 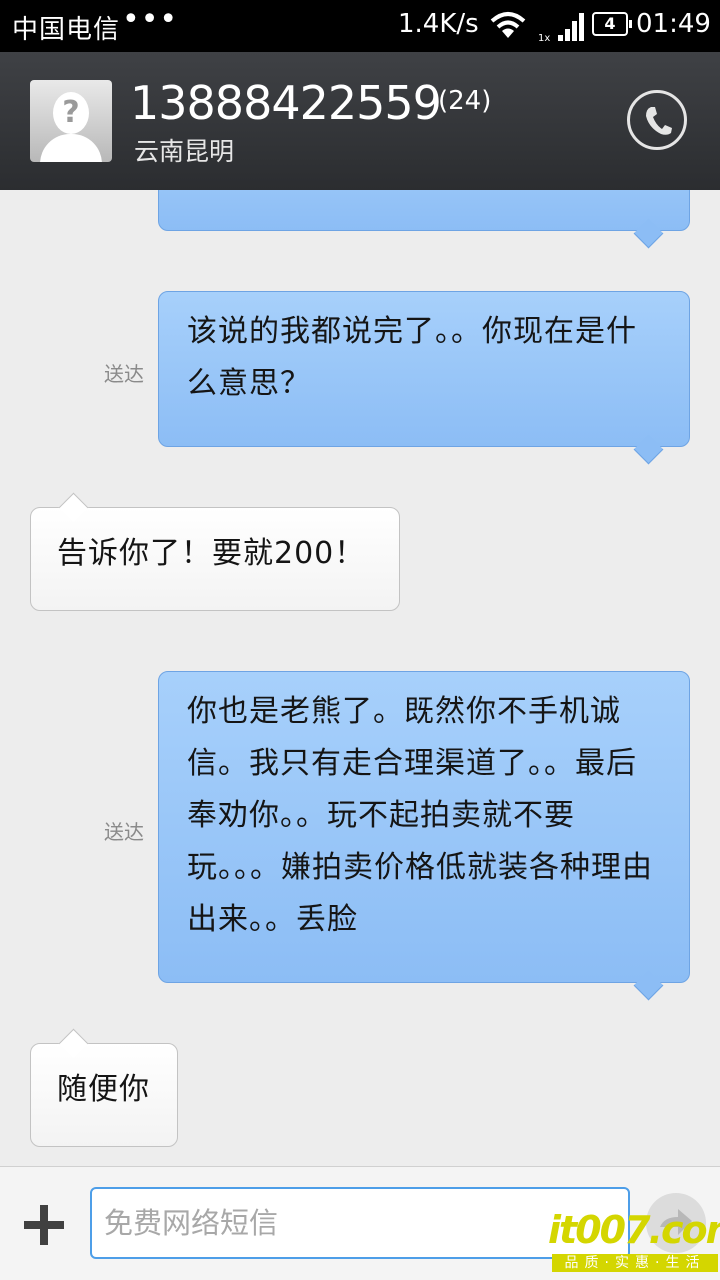 What do you see at coordinates (44, 1225) in the screenshot?
I see `add-attachment-button` at bounding box center [44, 1225].